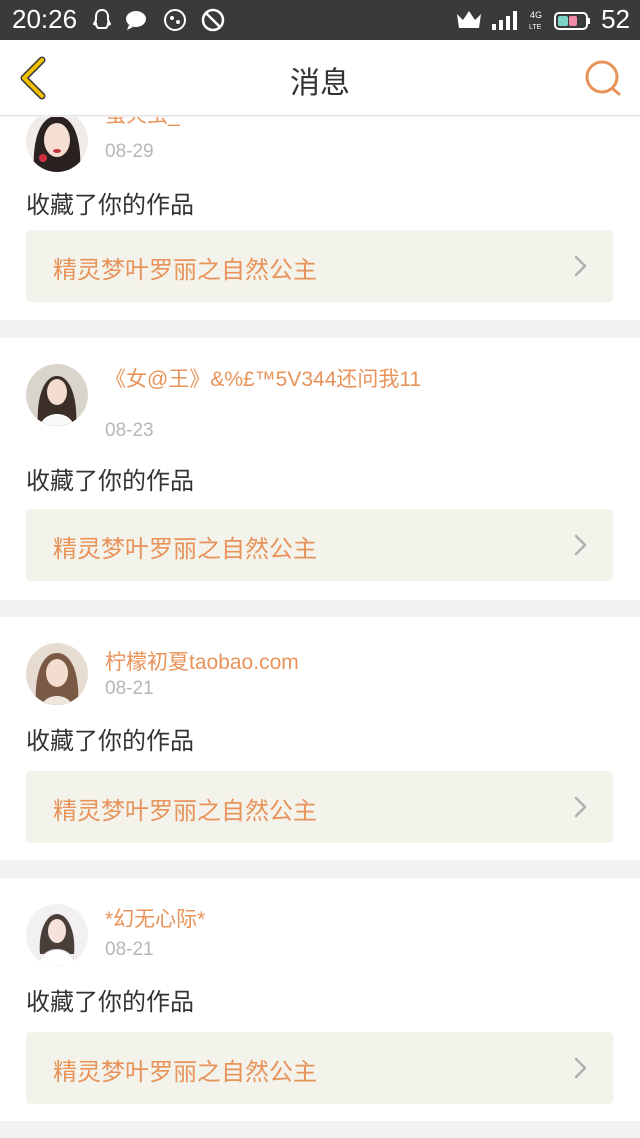 Image resolution: width=640 pixels, height=1138 pixels. Describe the element at coordinates (45, 19) in the screenshot. I see `status-time: 20:26` at that location.